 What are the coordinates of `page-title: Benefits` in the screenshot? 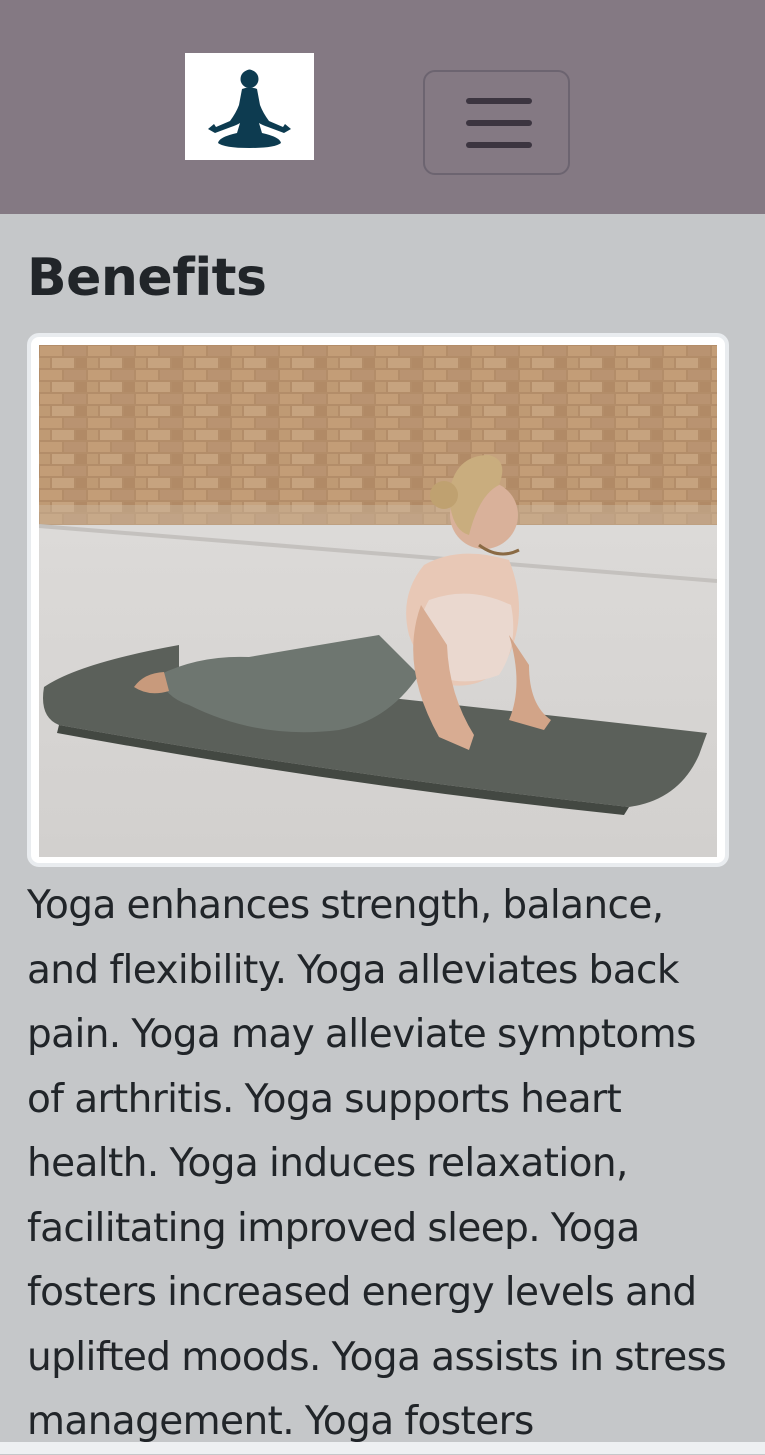 It's located at (147, 278).